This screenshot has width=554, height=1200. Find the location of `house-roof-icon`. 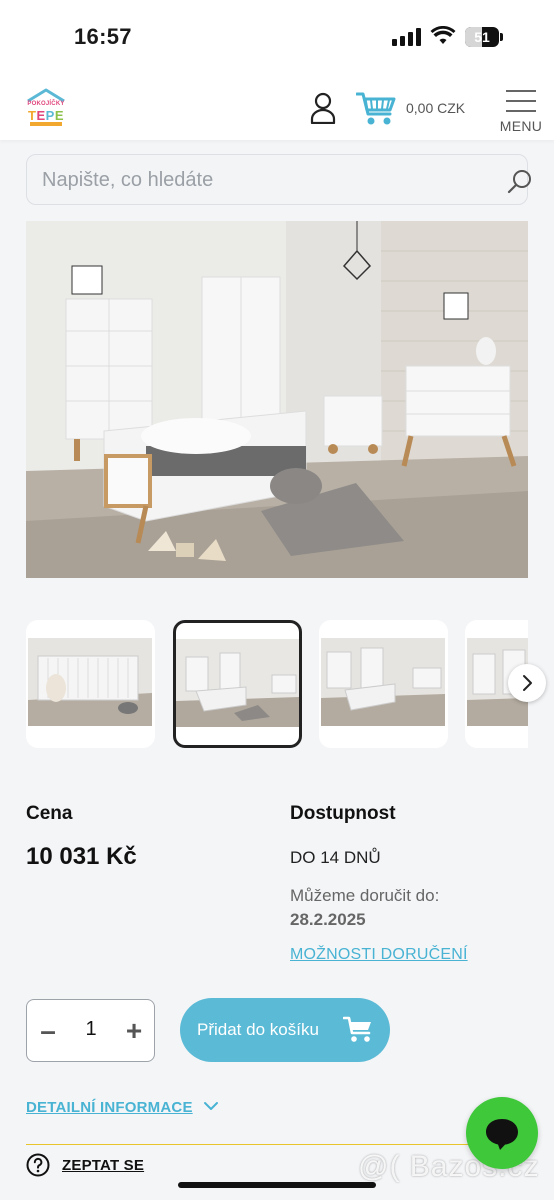

house-roof-icon is located at coordinates (46, 95).